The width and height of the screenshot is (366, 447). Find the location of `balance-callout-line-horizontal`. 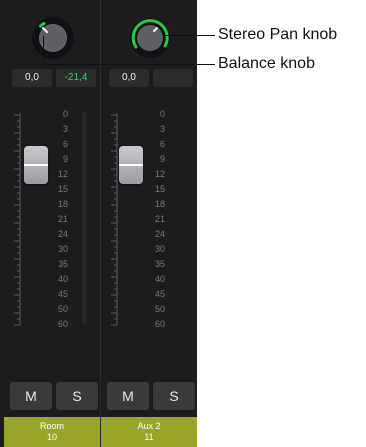

balance-callout-line-horizontal is located at coordinates (129, 64).